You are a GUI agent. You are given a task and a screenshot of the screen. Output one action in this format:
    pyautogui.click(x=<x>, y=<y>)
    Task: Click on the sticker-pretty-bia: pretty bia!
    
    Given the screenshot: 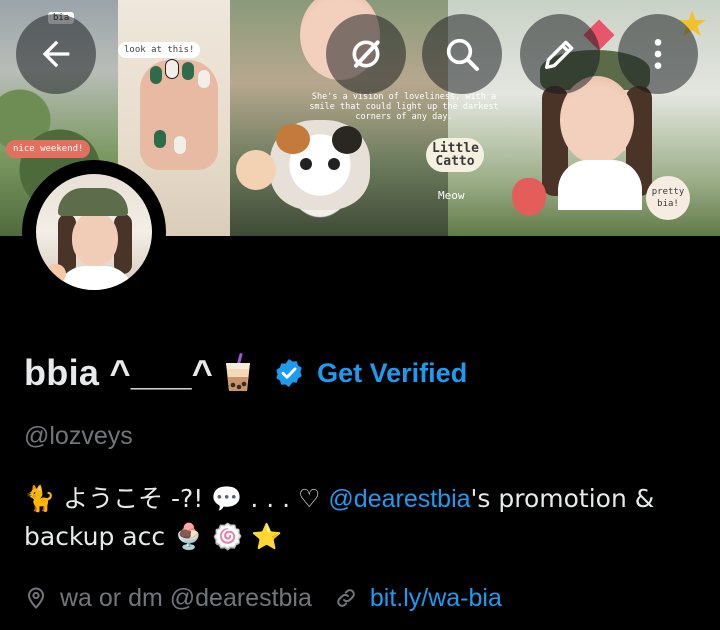 What is the action you would take?
    pyautogui.click(x=668, y=198)
    